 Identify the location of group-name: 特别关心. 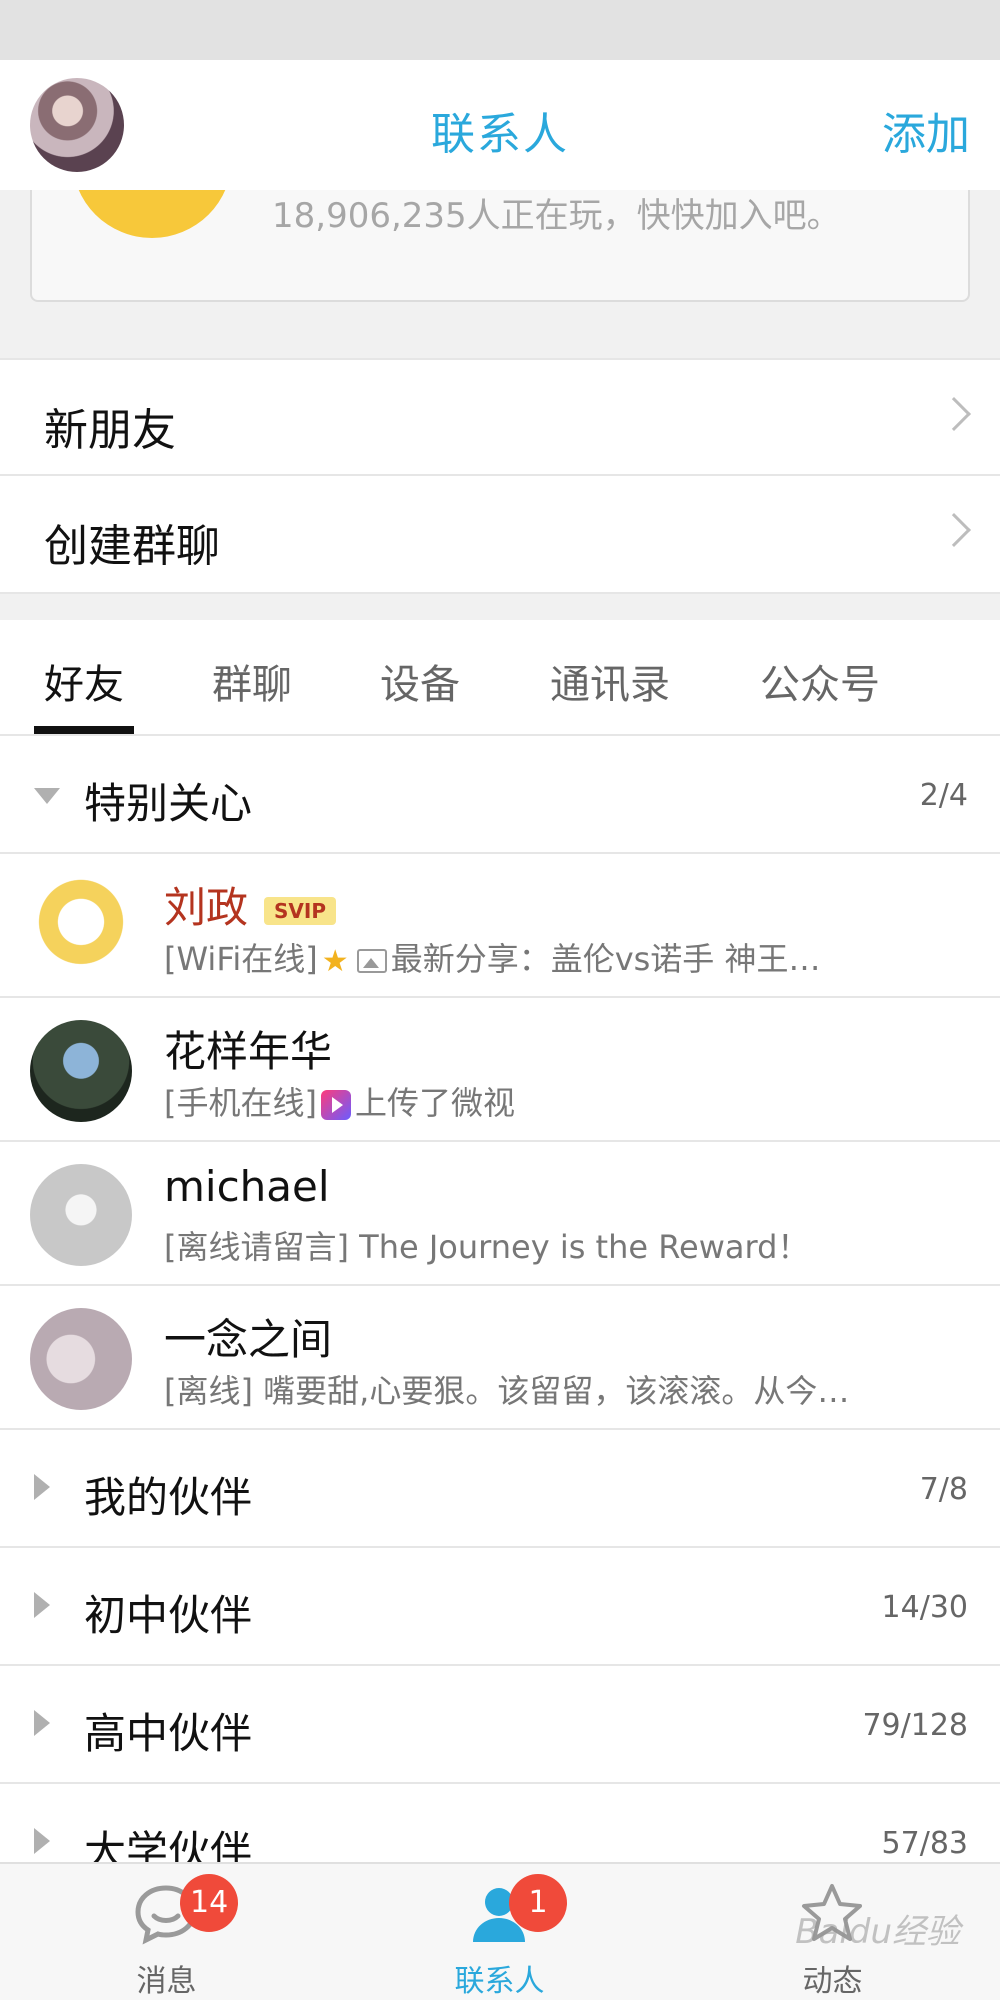
(168, 803).